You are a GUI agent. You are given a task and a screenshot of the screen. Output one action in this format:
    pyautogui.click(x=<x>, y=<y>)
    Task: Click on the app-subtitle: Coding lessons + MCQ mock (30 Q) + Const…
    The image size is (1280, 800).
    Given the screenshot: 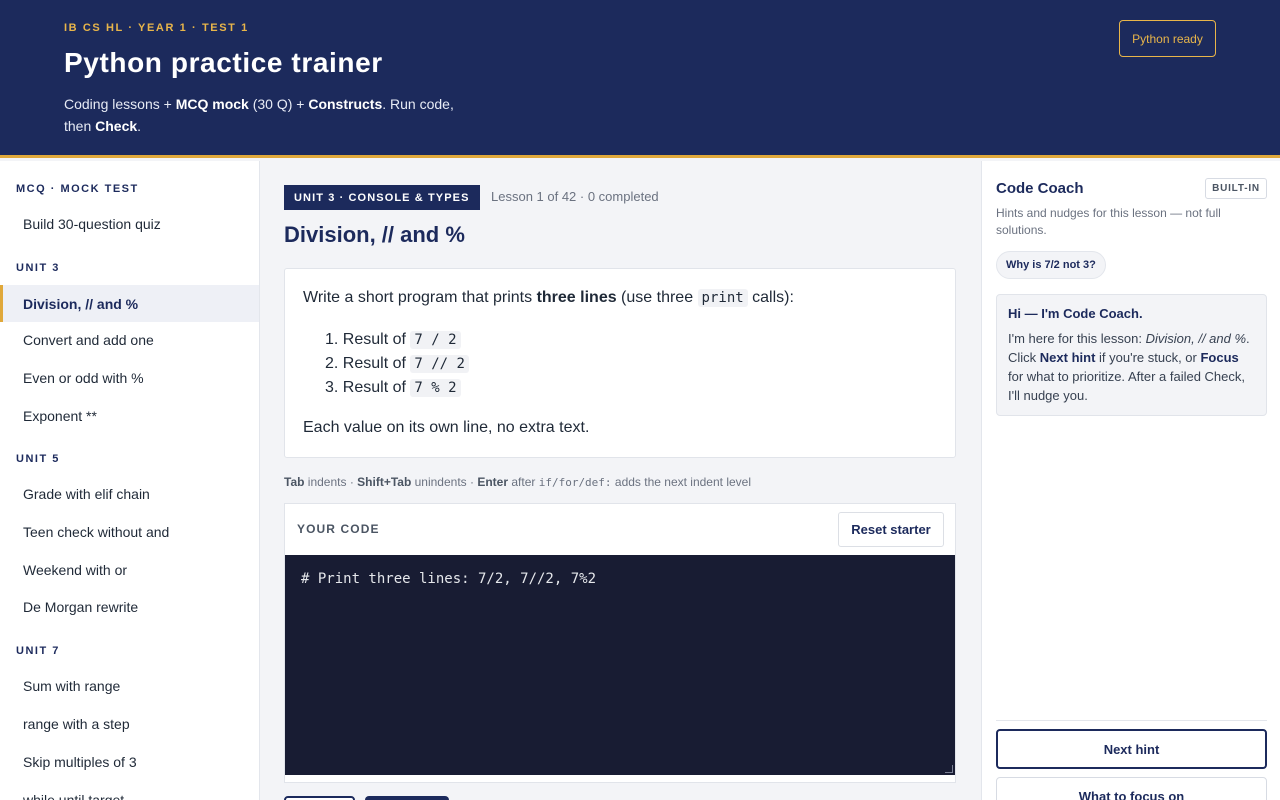 What is the action you would take?
    pyautogui.click(x=259, y=115)
    